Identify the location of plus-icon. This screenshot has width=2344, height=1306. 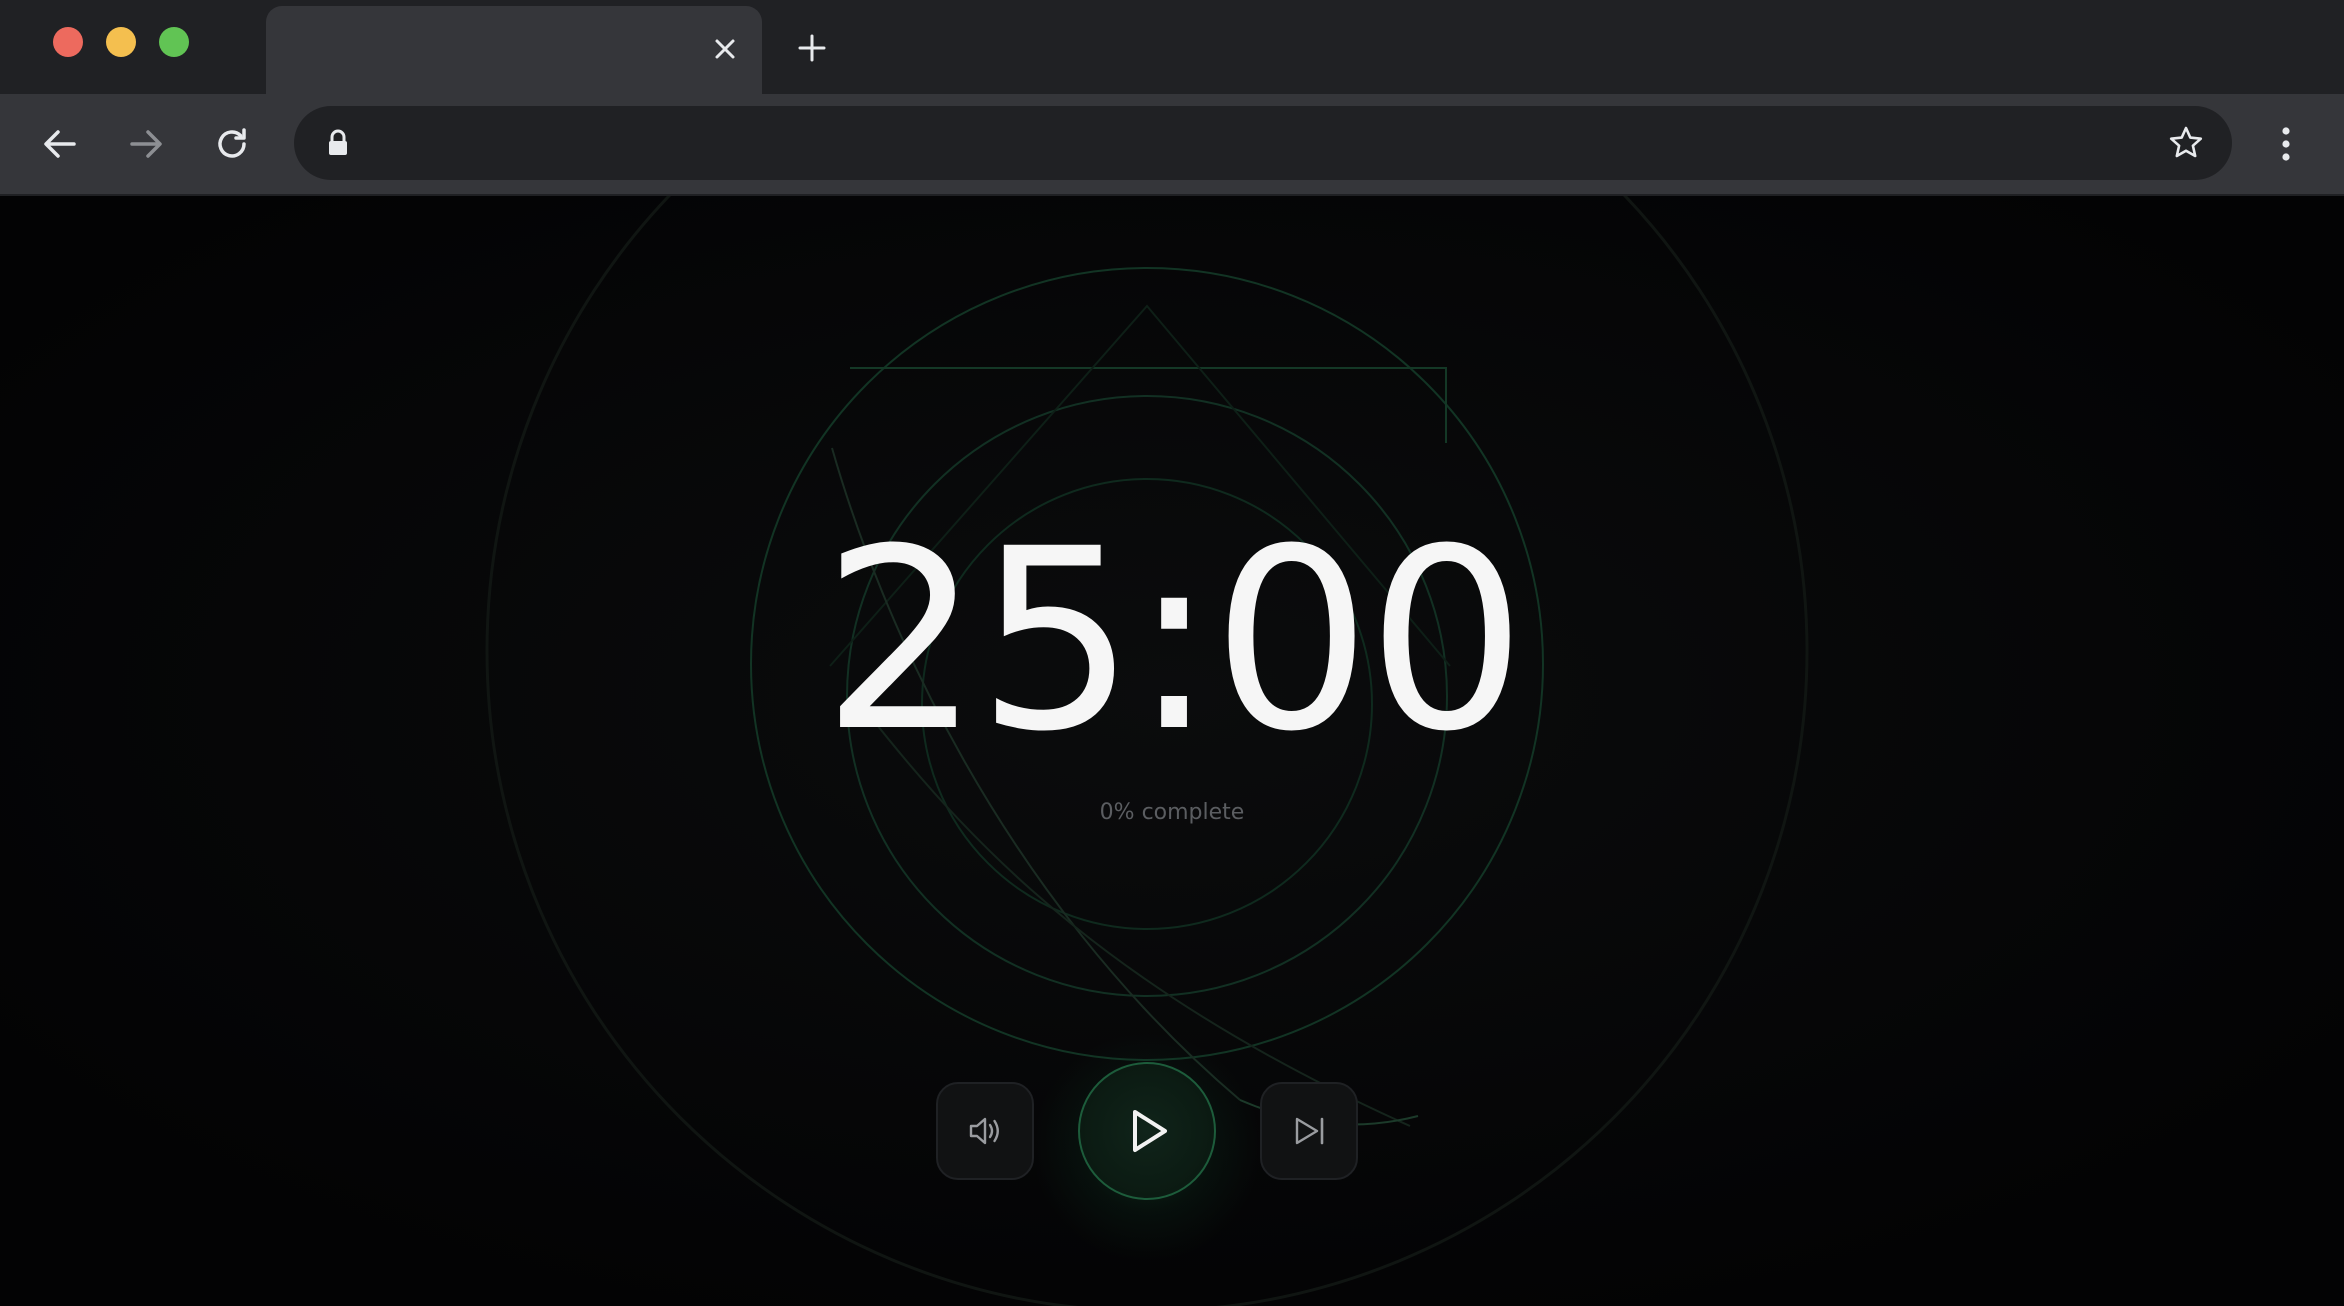
(812, 48).